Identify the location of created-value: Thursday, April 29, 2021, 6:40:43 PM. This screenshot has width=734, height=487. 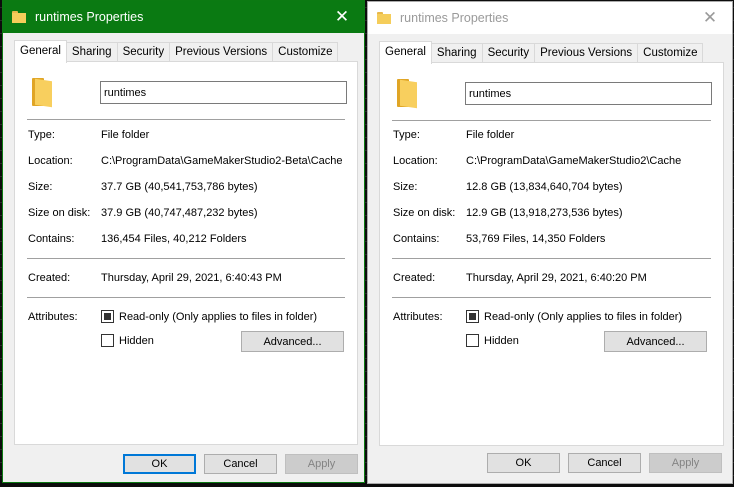
(191, 278).